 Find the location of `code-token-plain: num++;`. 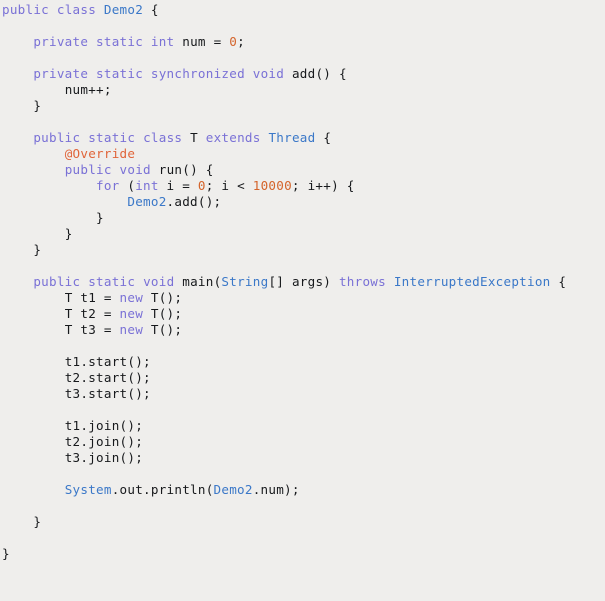

code-token-plain: num++; is located at coordinates (88, 89).